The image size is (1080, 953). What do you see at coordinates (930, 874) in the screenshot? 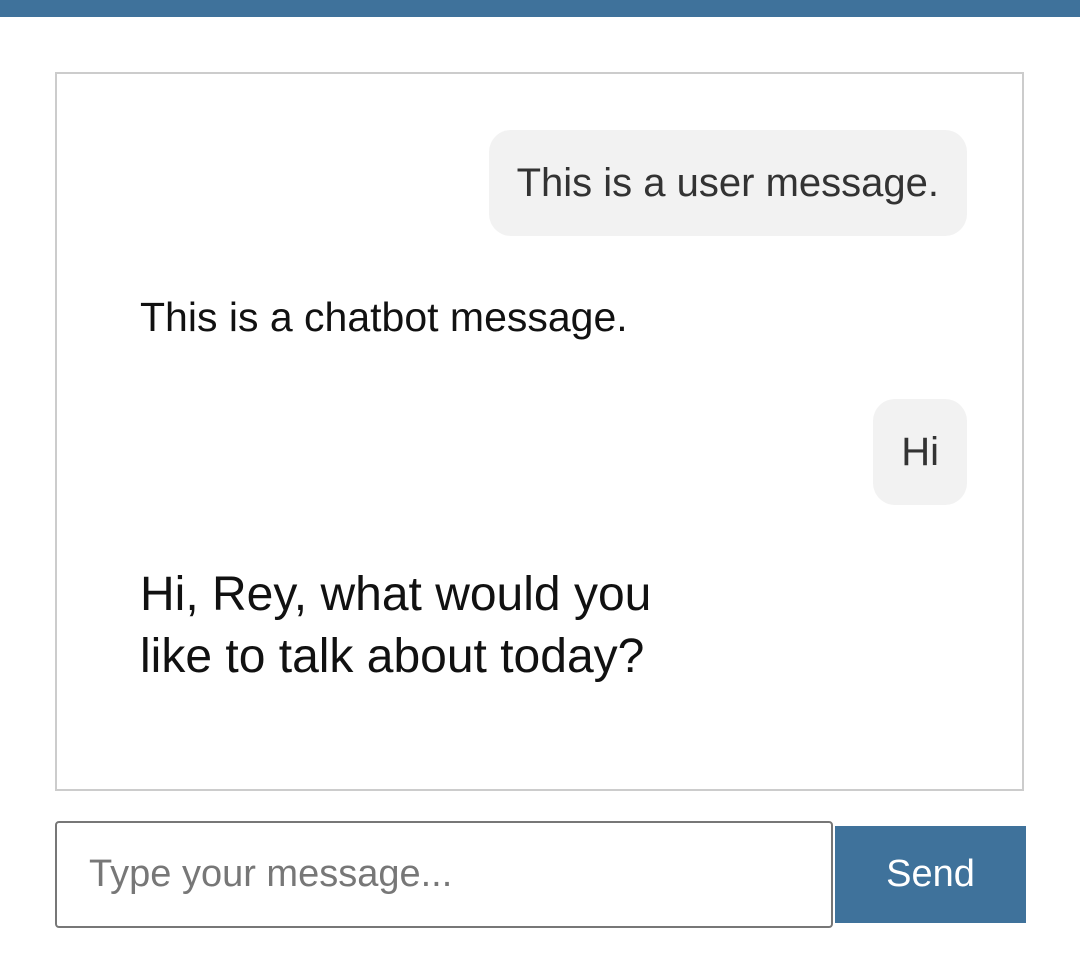
I see `send-button: Send` at bounding box center [930, 874].